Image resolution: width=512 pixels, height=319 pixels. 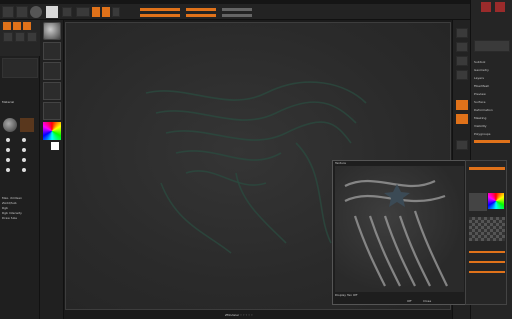 What do you see at coordinates (414, 301) in the screenshot?
I see `texture-off-button: Off` at bounding box center [414, 301].